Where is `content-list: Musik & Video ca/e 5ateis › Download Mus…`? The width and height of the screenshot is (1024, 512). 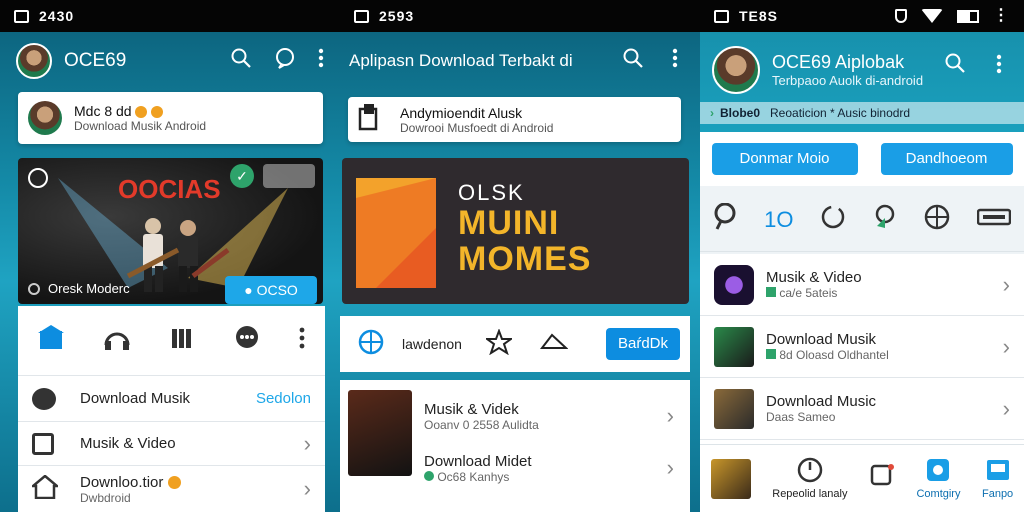 content-list: Musik & Video ca/e 5ateis › Download Mus… is located at coordinates (862, 349).